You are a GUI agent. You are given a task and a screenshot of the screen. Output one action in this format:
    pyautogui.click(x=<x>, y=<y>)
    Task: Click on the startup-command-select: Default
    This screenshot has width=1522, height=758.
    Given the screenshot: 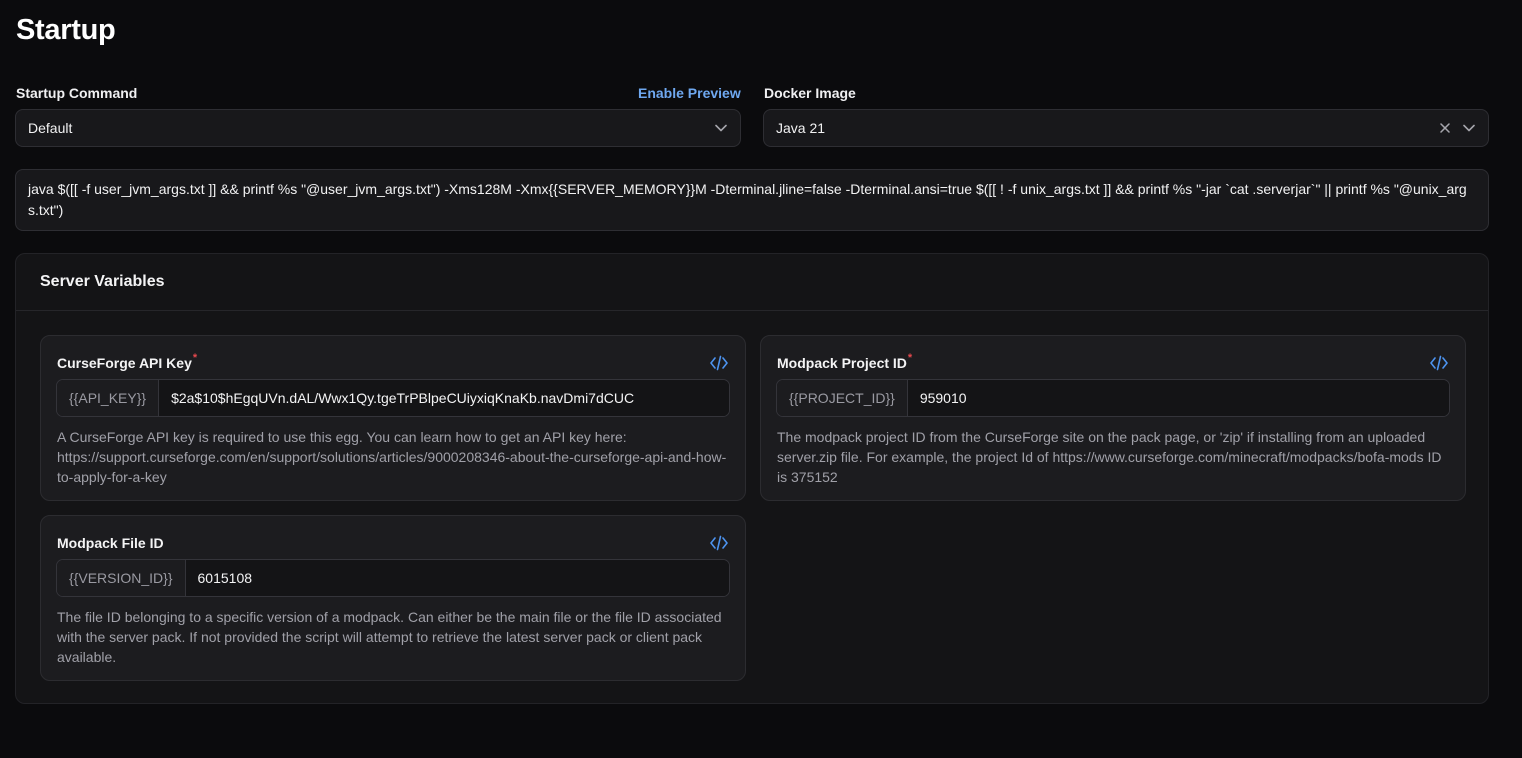 What is the action you would take?
    pyautogui.click(x=378, y=128)
    